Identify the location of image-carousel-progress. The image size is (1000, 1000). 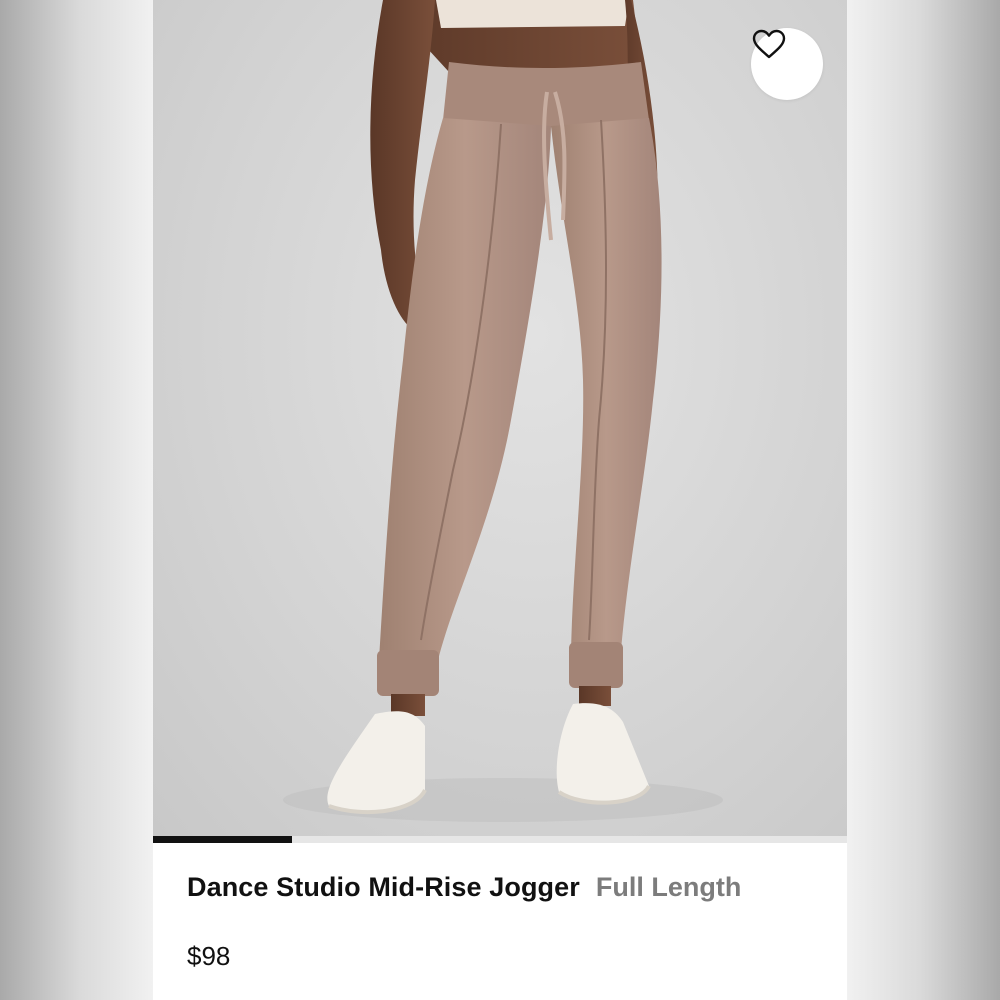
(500, 839).